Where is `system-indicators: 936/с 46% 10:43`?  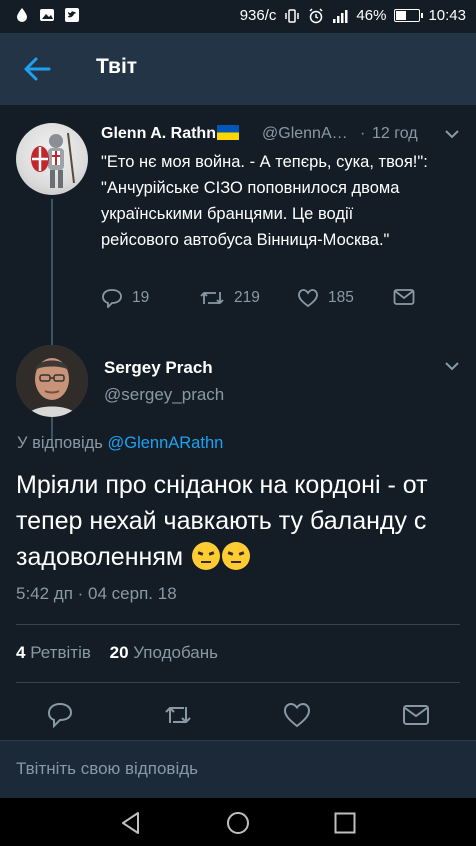 system-indicators: 936/с 46% 10:43 is located at coordinates (353, 15).